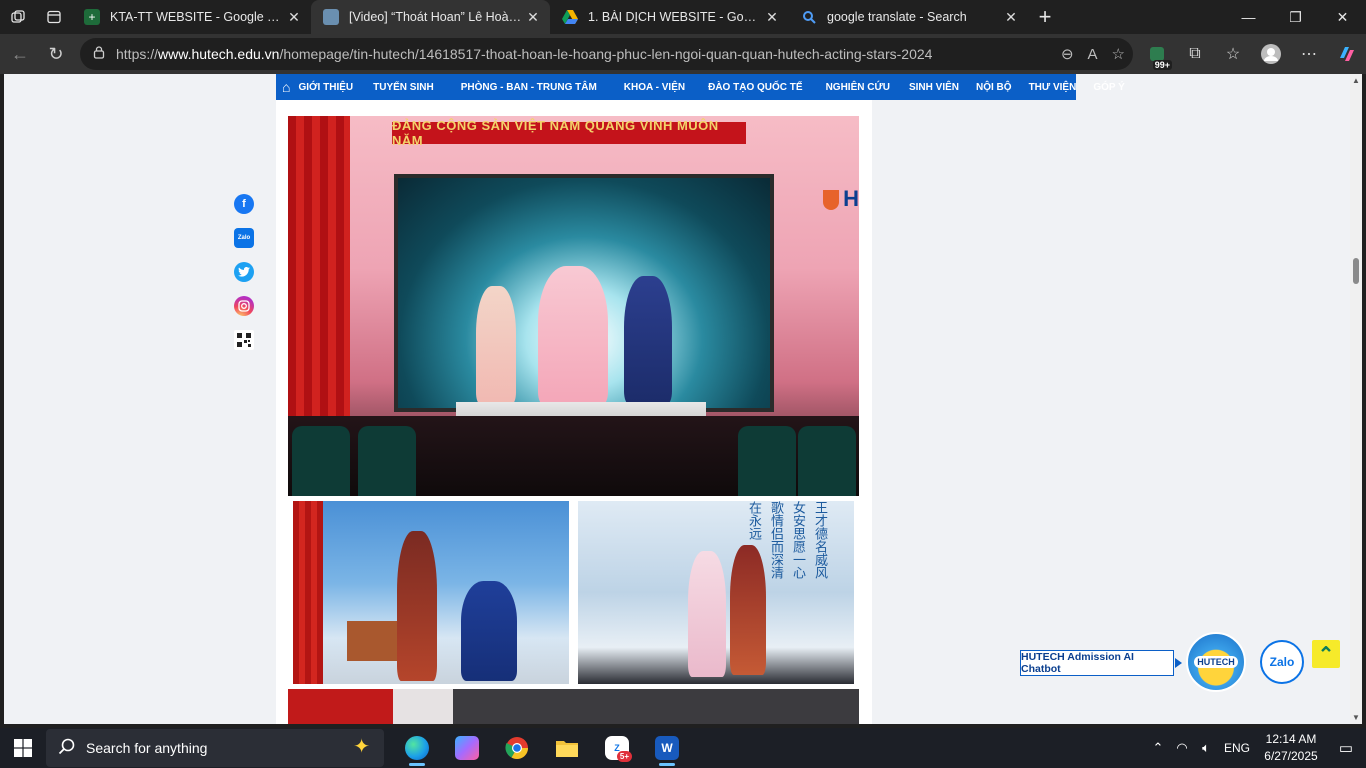 The height and width of the screenshot is (768, 1366). Describe the element at coordinates (1178, 663) in the screenshot. I see `chatbot-arrow-icon` at that location.